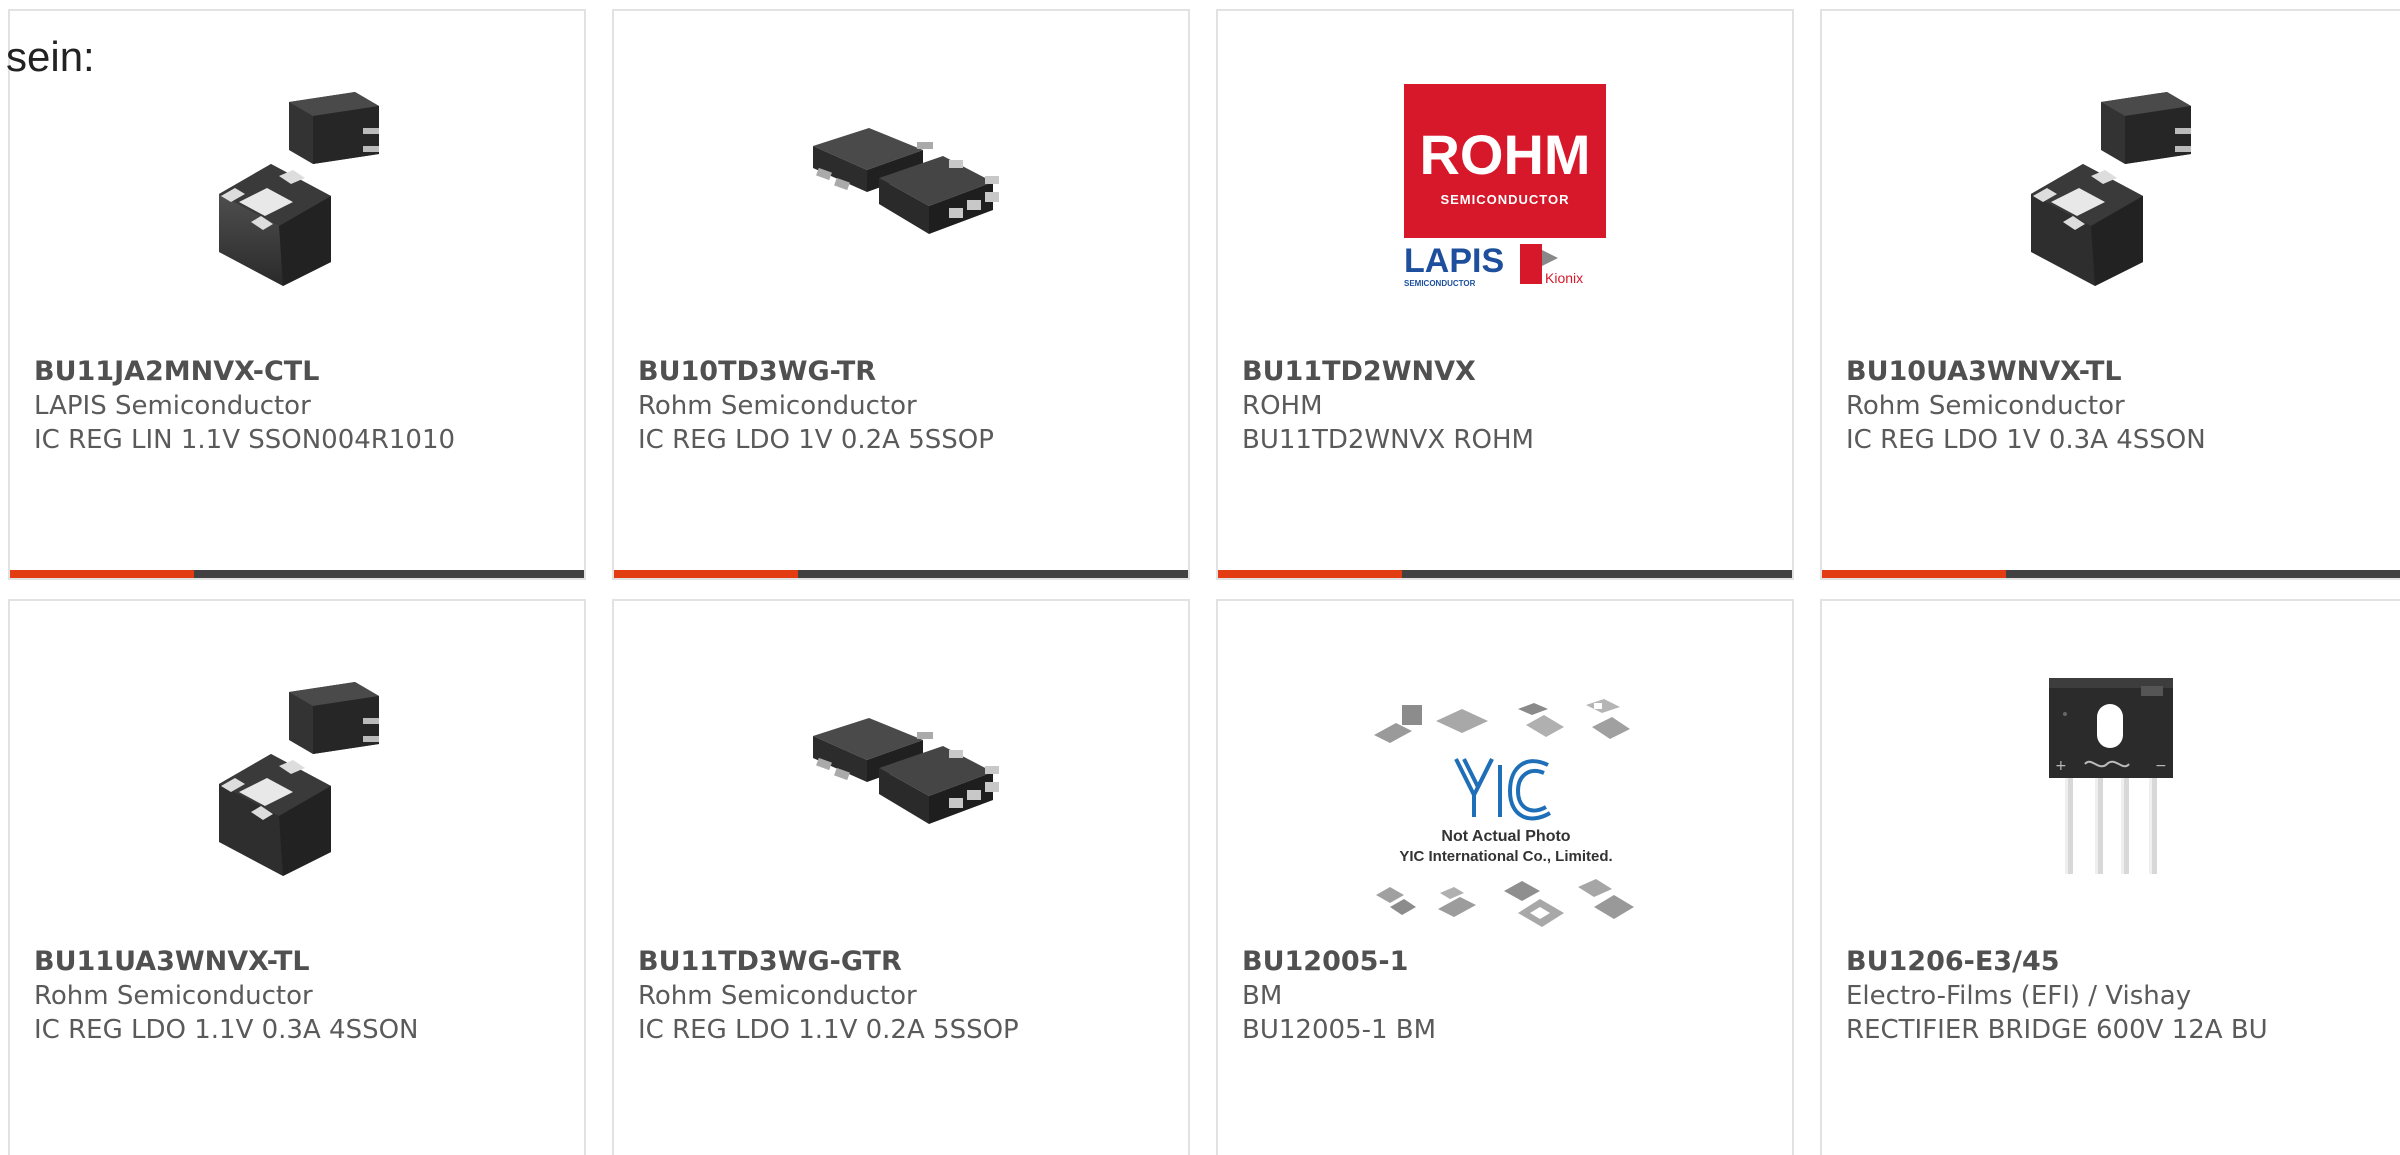 The height and width of the screenshot is (1155, 2400). What do you see at coordinates (172, 406) in the screenshot?
I see `manufacturer: LAPIS Semiconductor` at bounding box center [172, 406].